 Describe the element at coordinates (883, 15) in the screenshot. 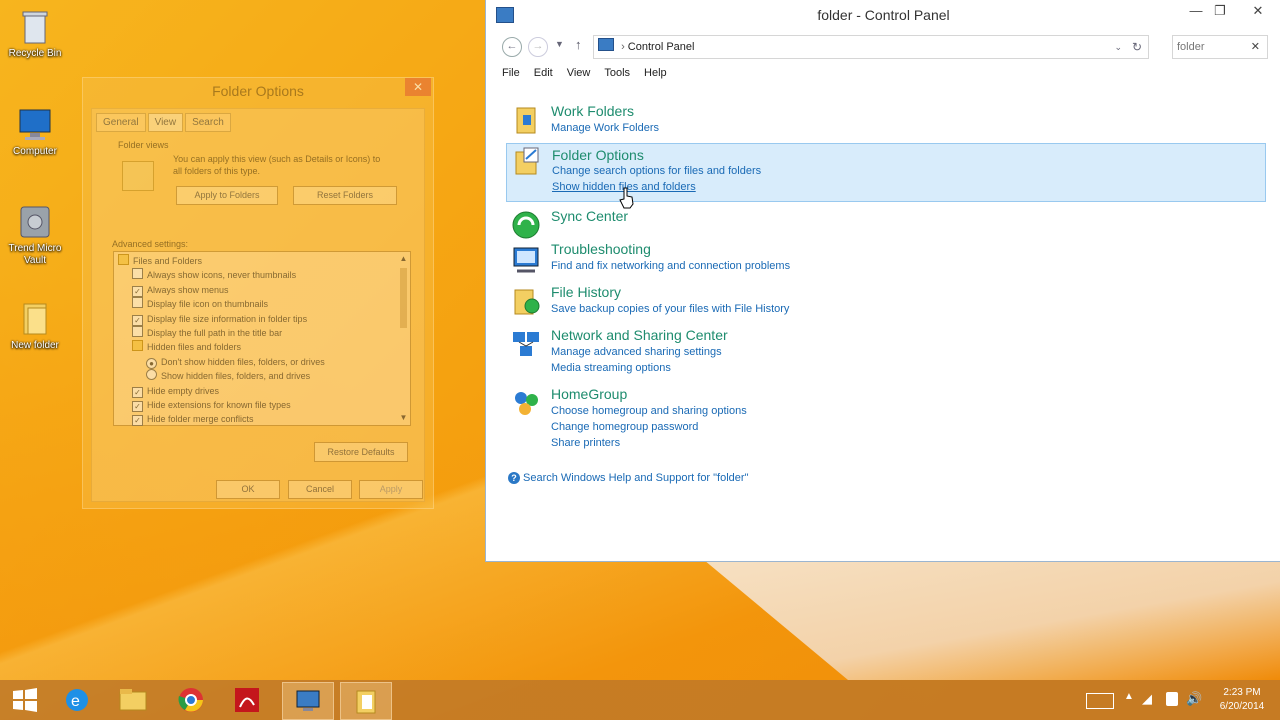

I see `title-bar: folder - Control Panel — ❐ ✕` at that location.